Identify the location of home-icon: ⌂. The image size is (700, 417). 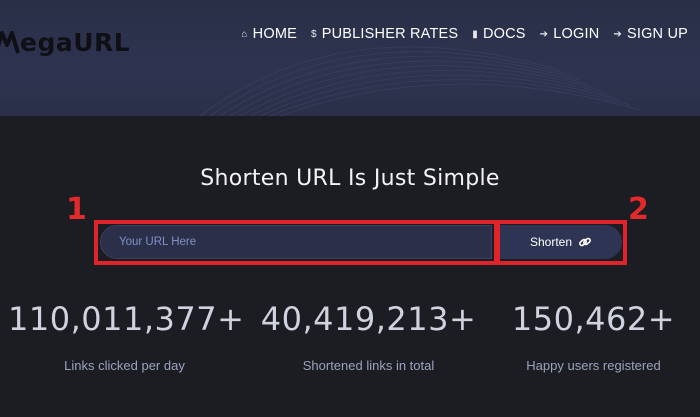
(244, 34).